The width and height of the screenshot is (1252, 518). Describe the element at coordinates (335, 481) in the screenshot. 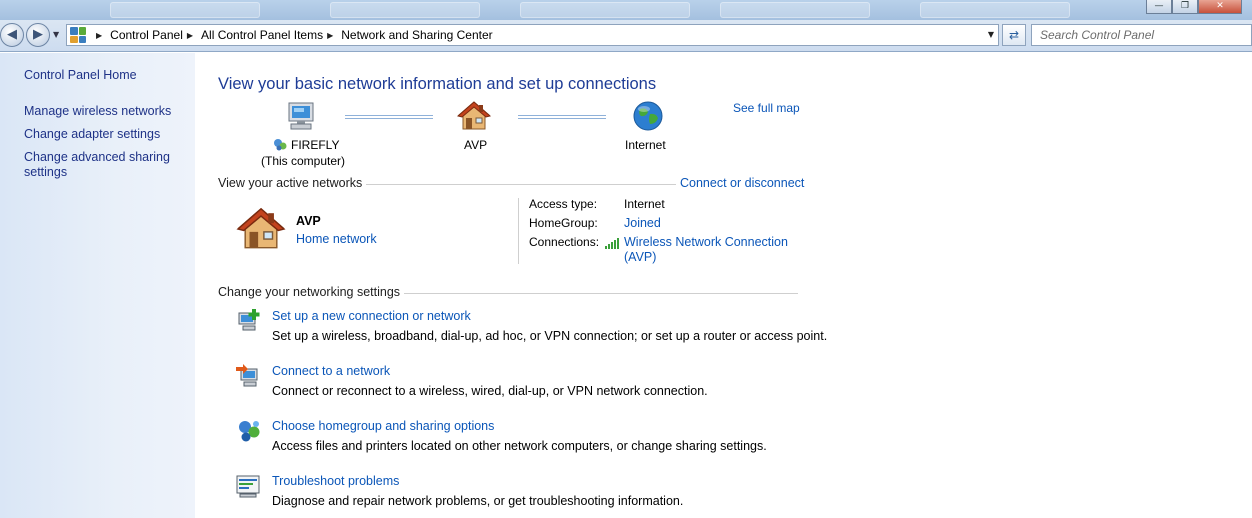

I see `task-troubleshoot-link: Troubleshoot problems` at that location.